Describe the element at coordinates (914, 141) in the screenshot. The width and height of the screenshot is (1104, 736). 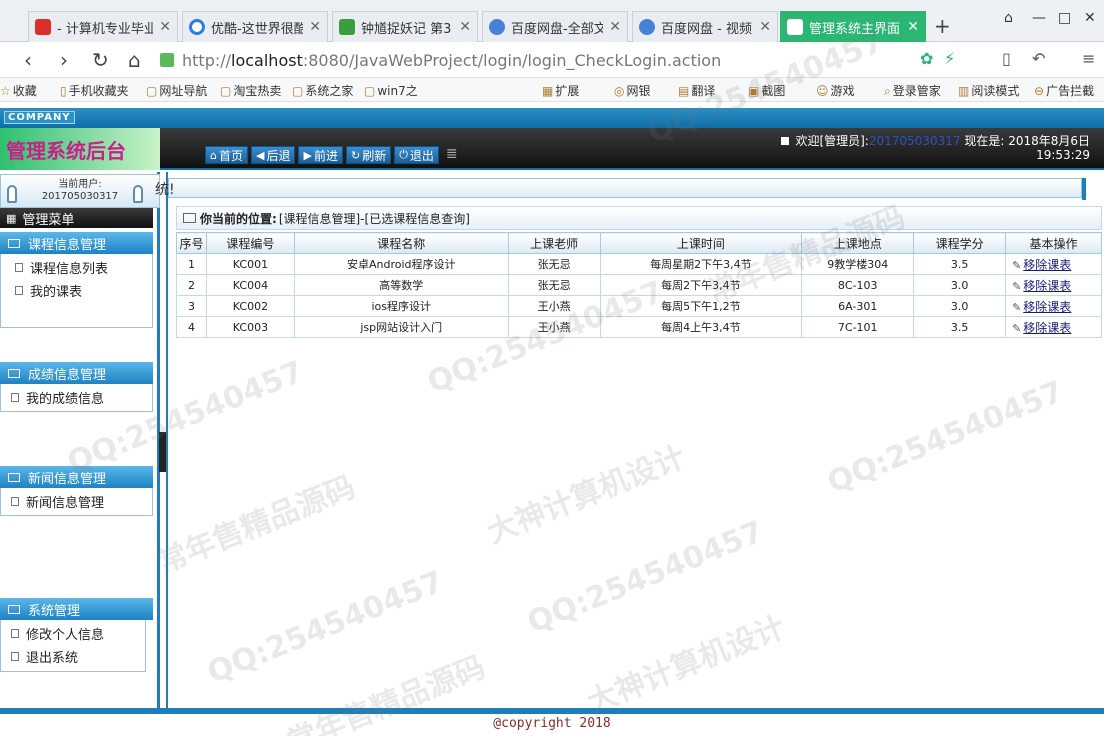
I see `welcome-user-id: 201705030317` at that location.